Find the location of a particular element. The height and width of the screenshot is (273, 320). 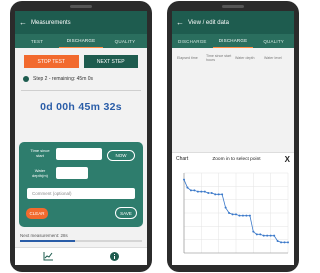

stop-test-button: STOP TEST is located at coordinates (51, 61).